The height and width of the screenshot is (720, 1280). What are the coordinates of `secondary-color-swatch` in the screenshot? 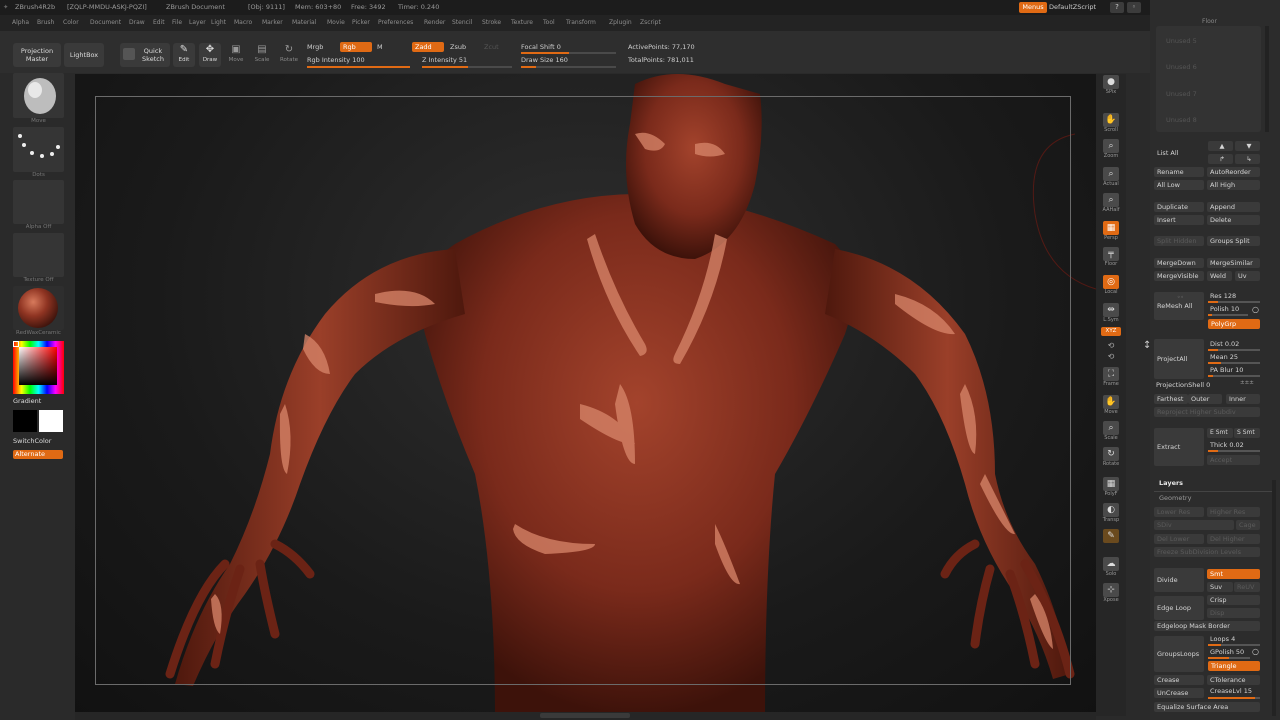 It's located at (25, 421).